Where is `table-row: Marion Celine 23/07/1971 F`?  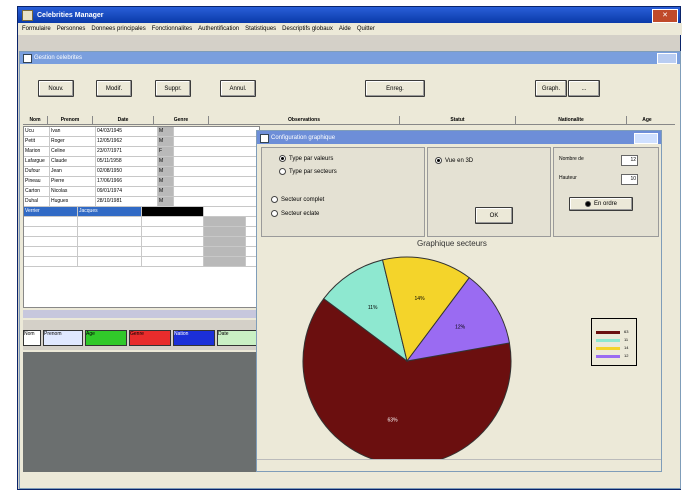 table-row: Marion Celine 23/07/1971 F is located at coordinates (141, 152).